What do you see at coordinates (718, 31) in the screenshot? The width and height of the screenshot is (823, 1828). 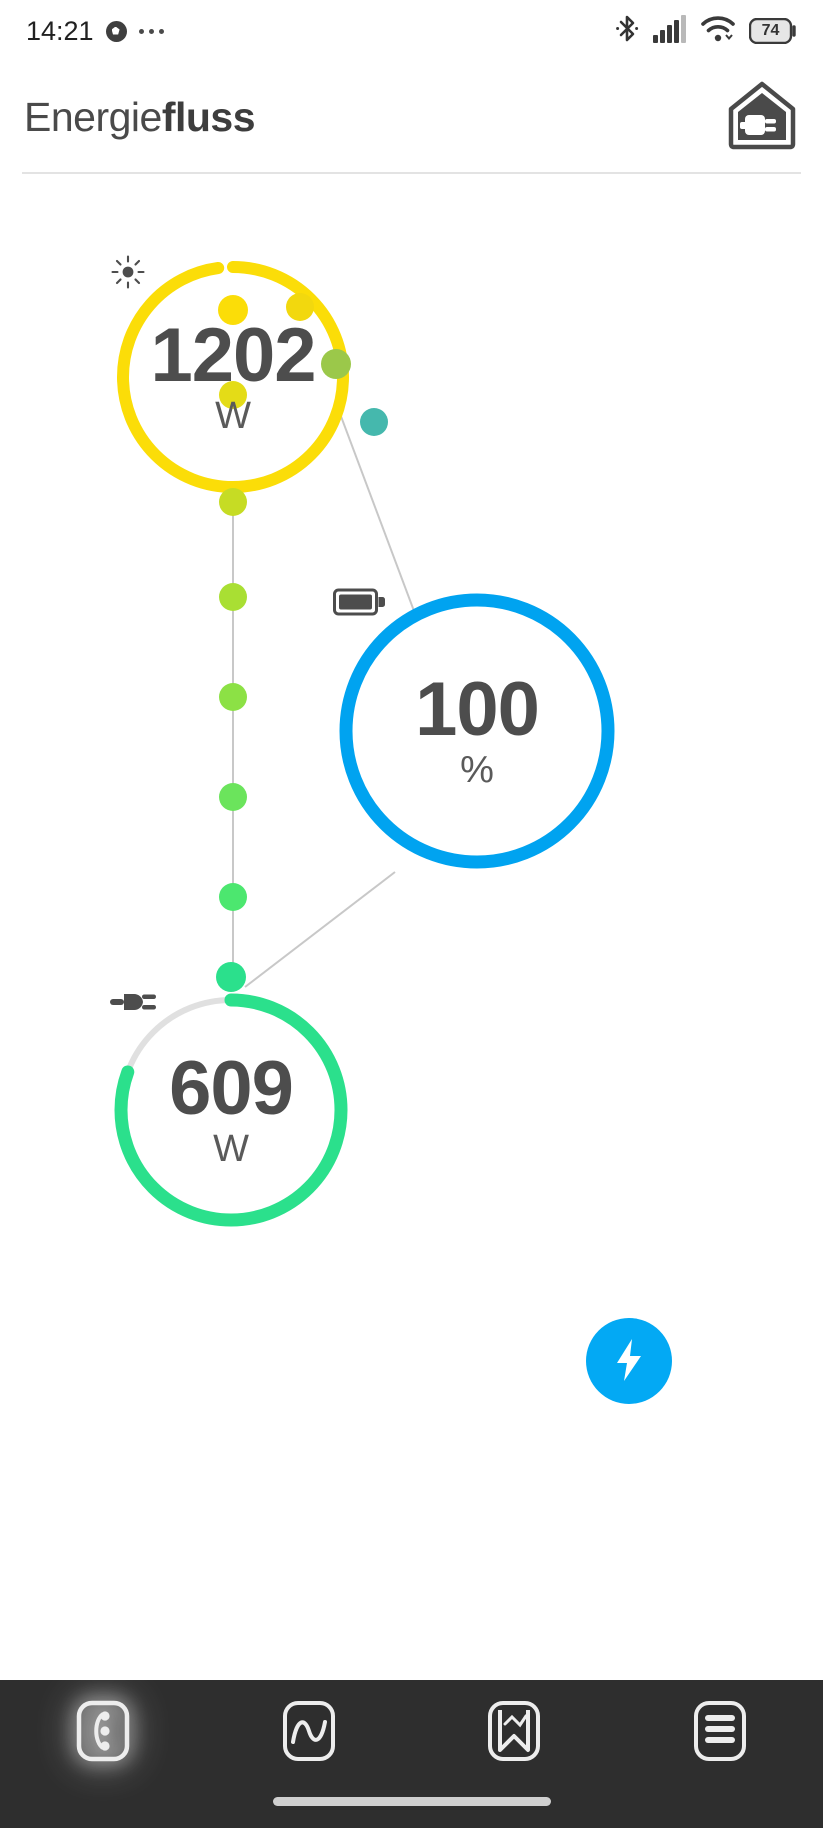 I see `wifi-icon` at bounding box center [718, 31].